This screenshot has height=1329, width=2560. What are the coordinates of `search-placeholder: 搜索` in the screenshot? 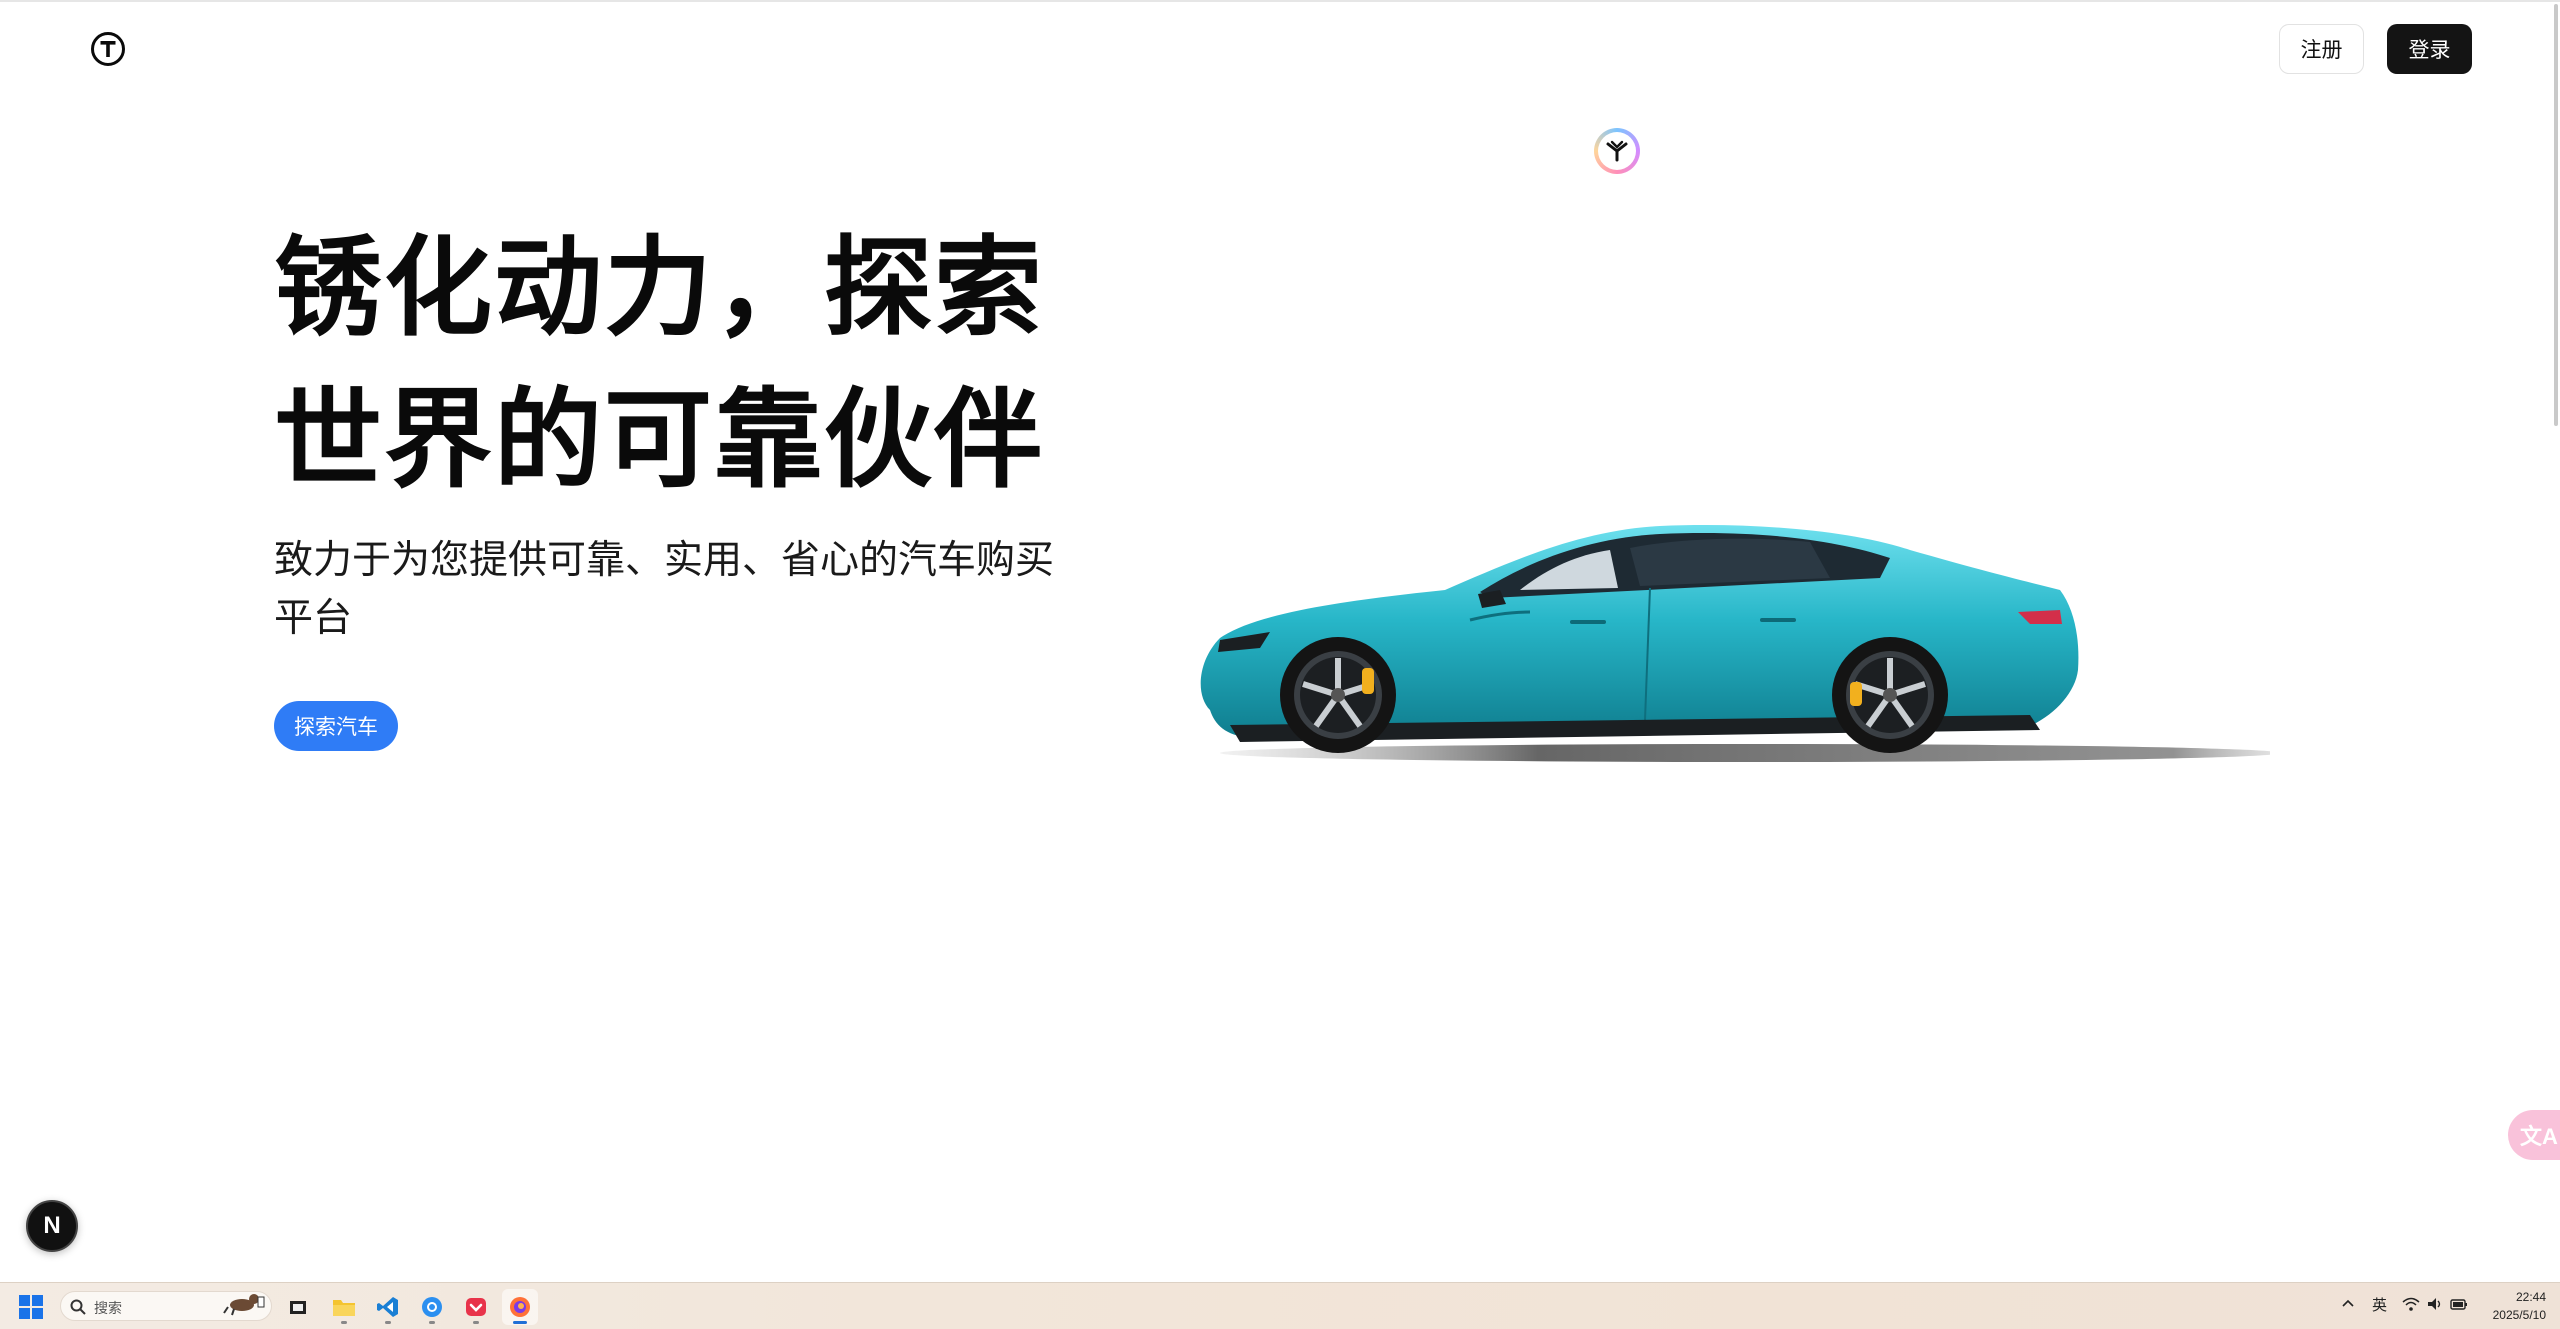 It's located at (108, 1308).